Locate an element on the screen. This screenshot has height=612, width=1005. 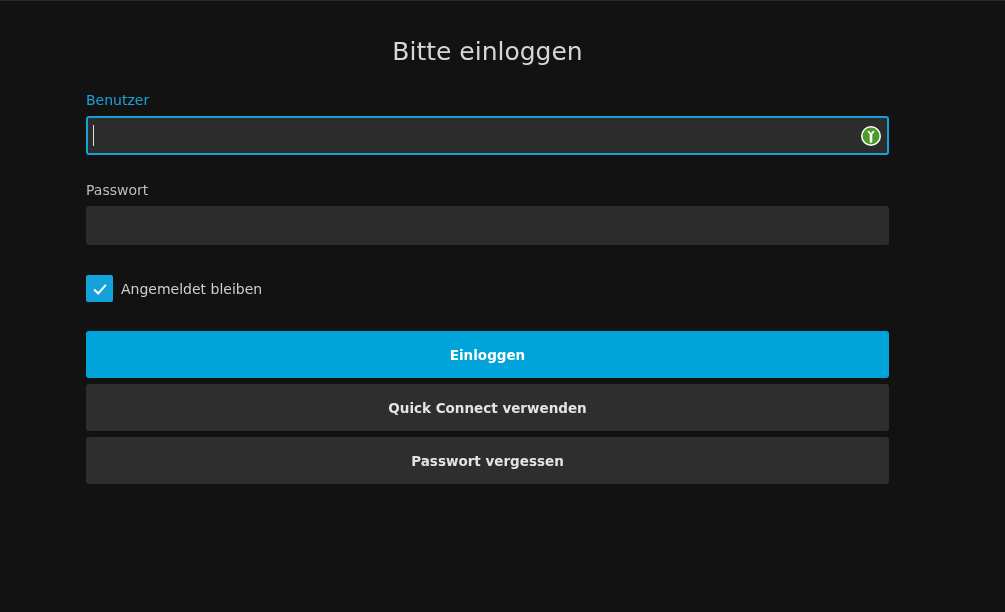
field-label: Passwort is located at coordinates (117, 190).